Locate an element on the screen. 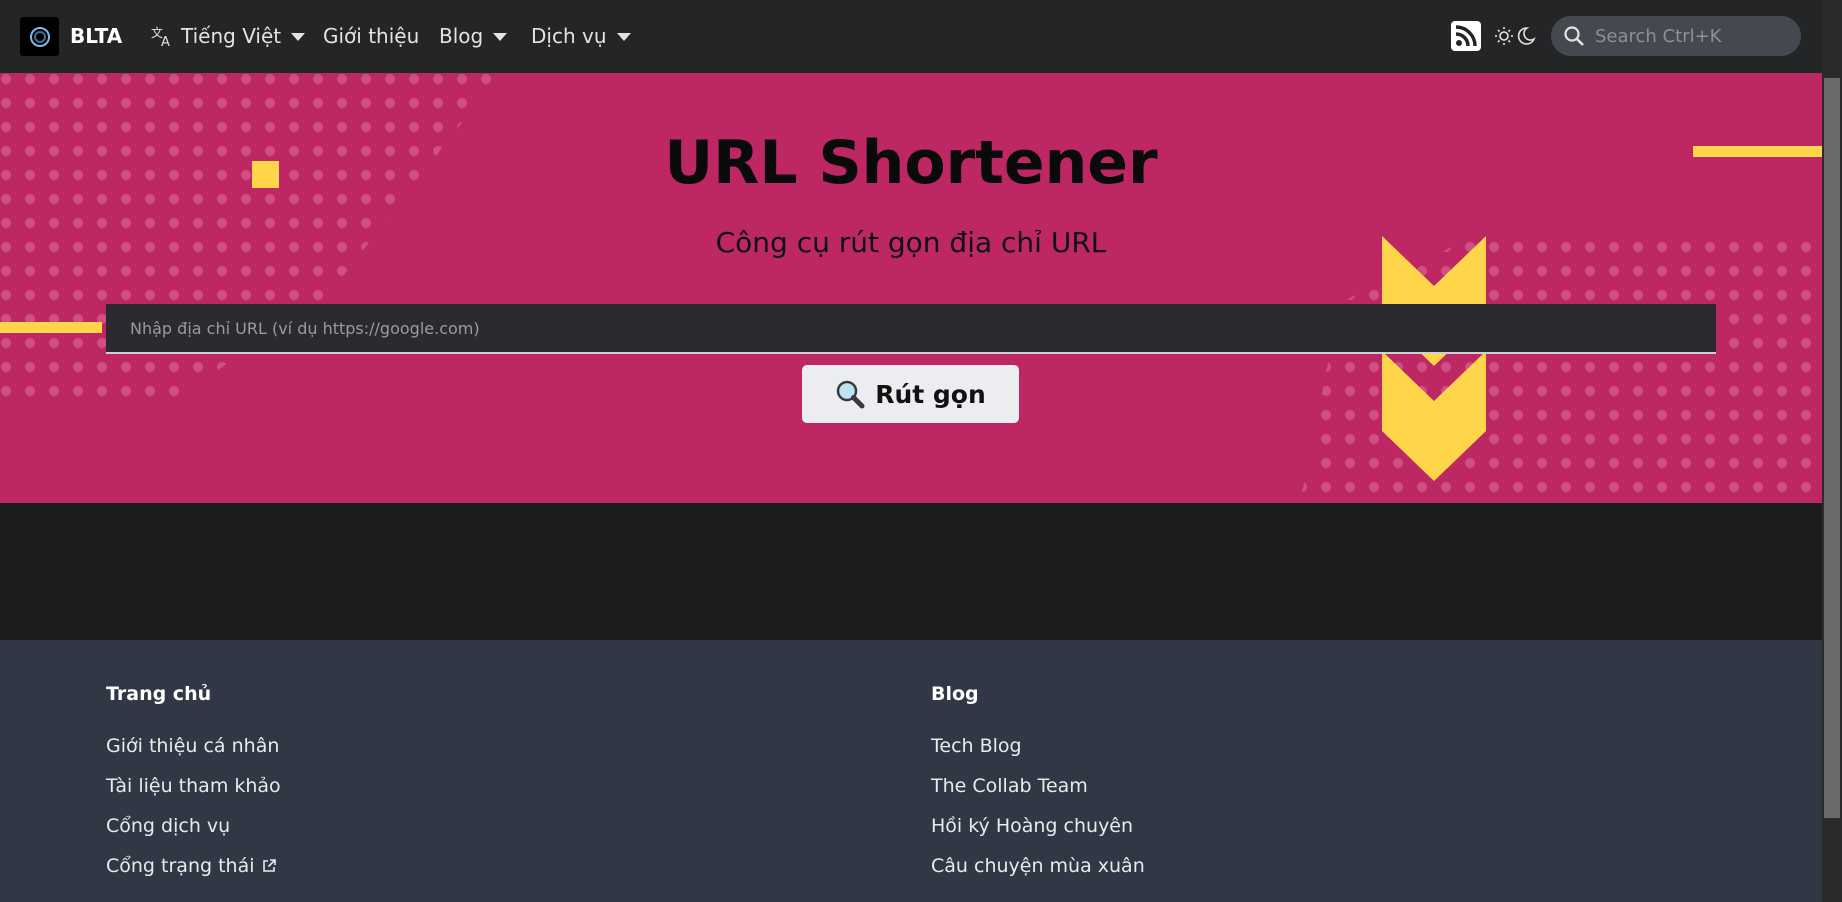  magnifier-emoji-icon is located at coordinates (850, 394).